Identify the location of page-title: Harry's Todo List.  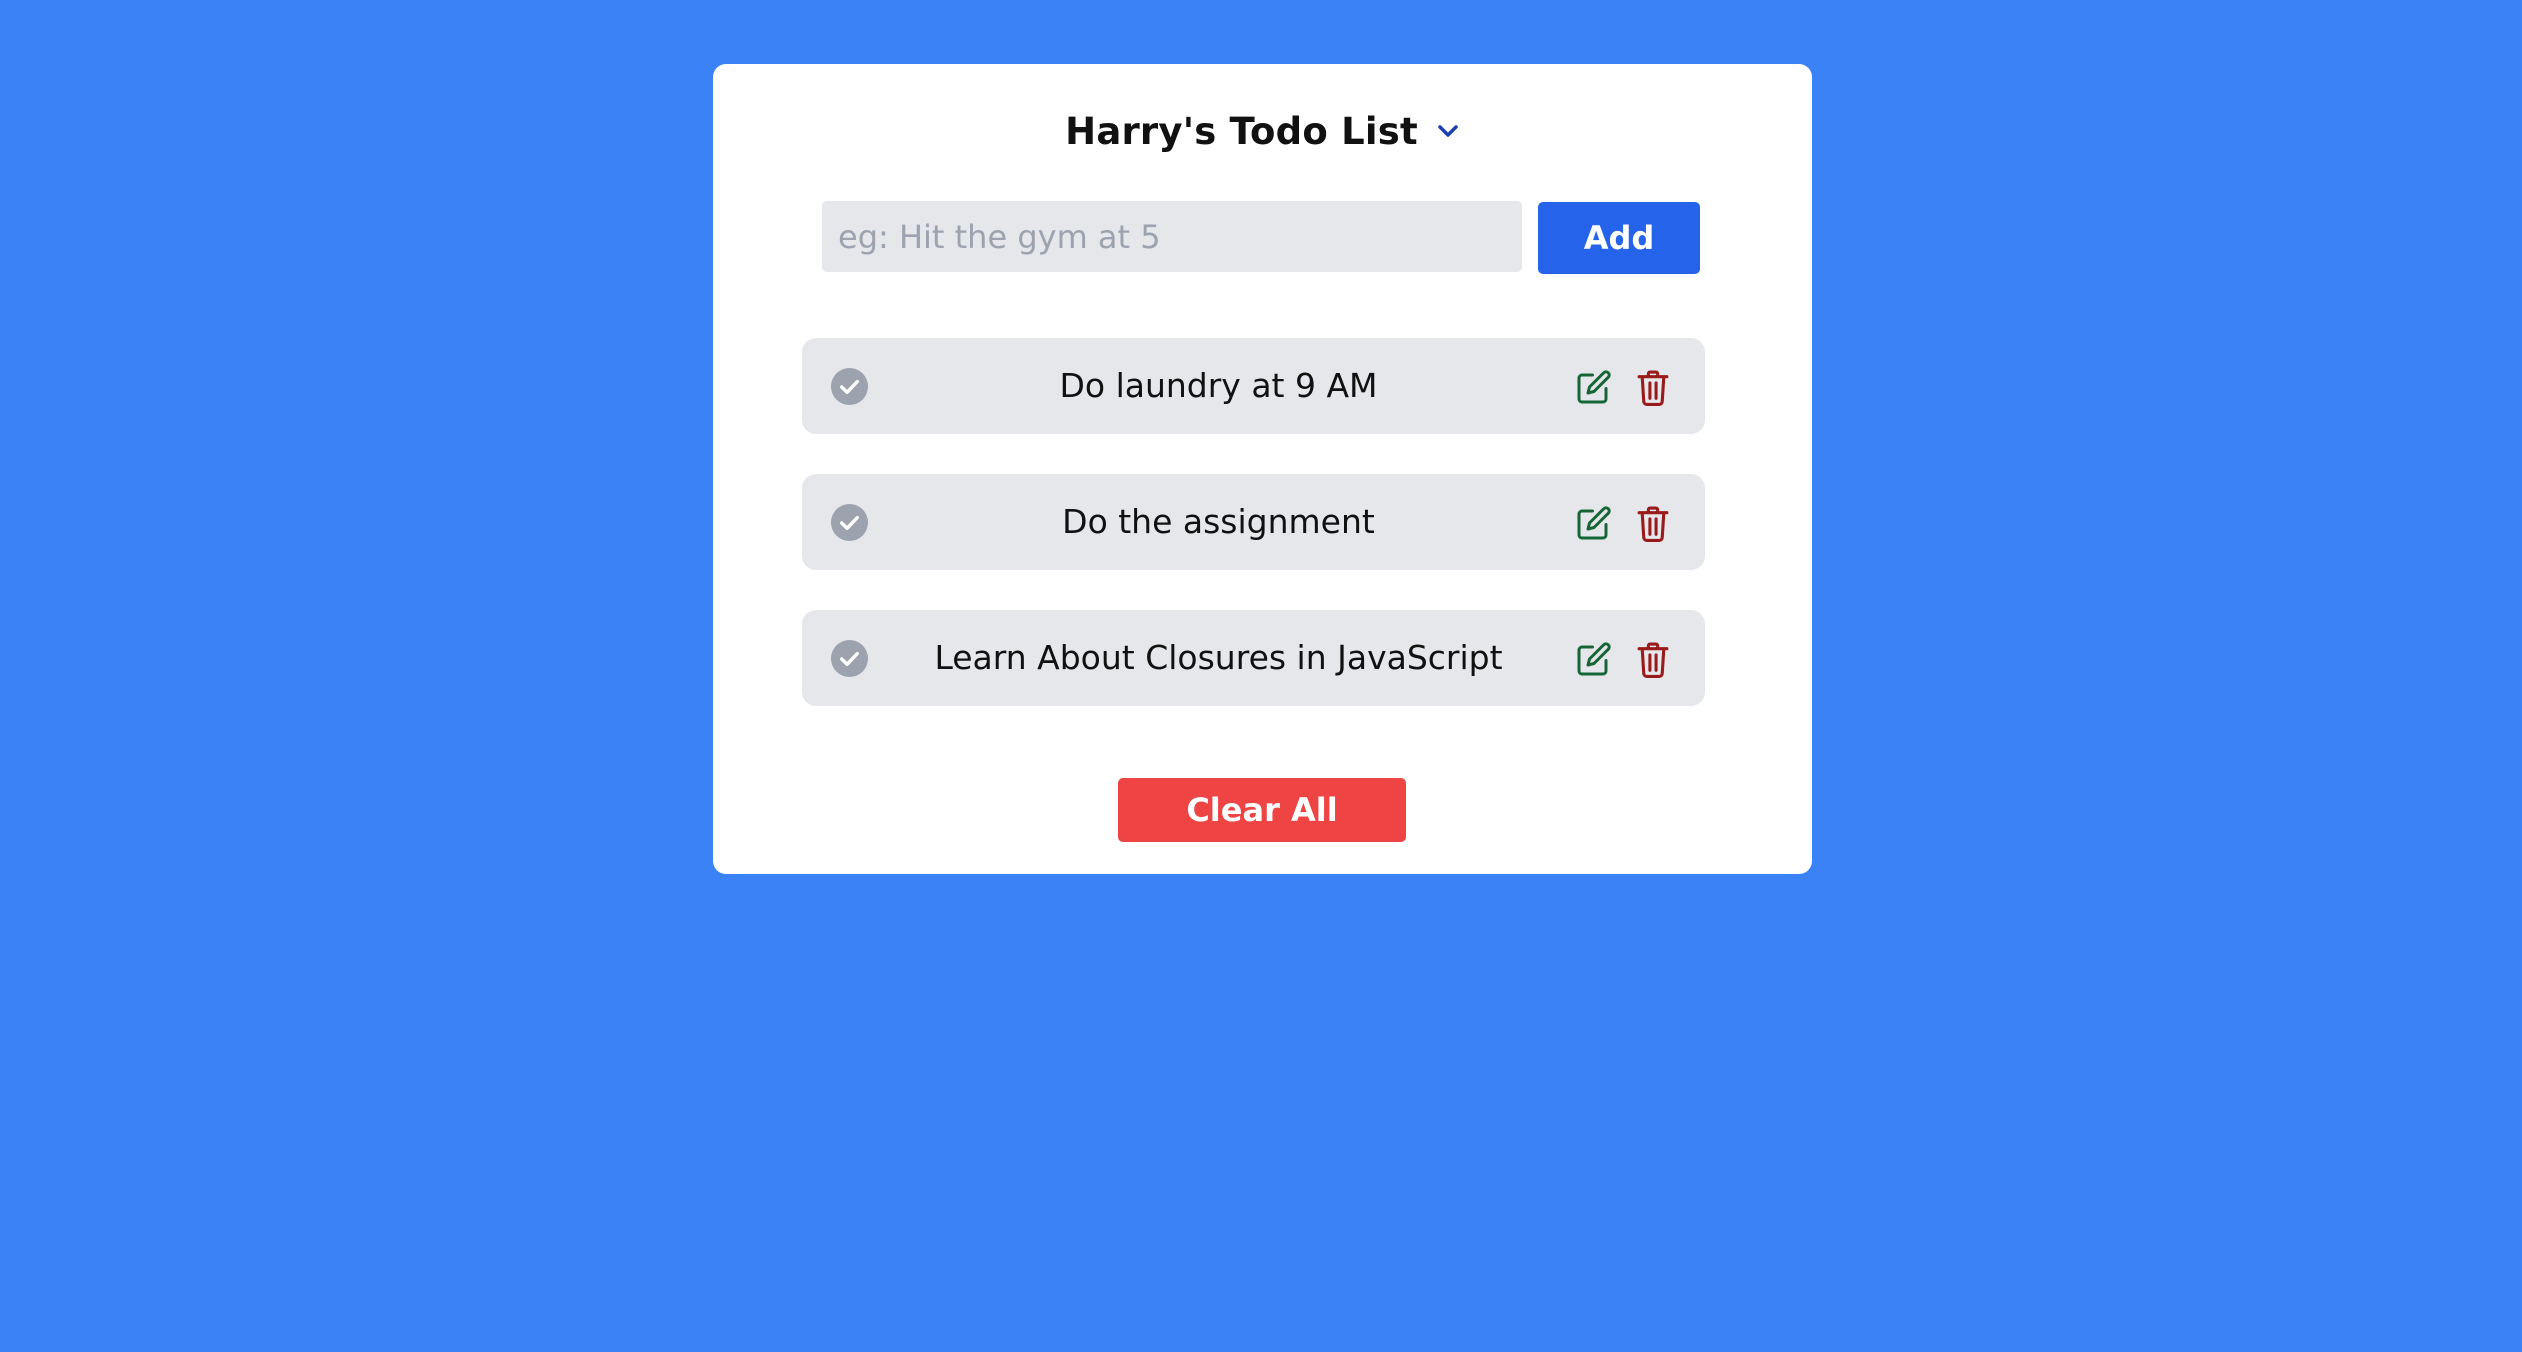
(1241, 131).